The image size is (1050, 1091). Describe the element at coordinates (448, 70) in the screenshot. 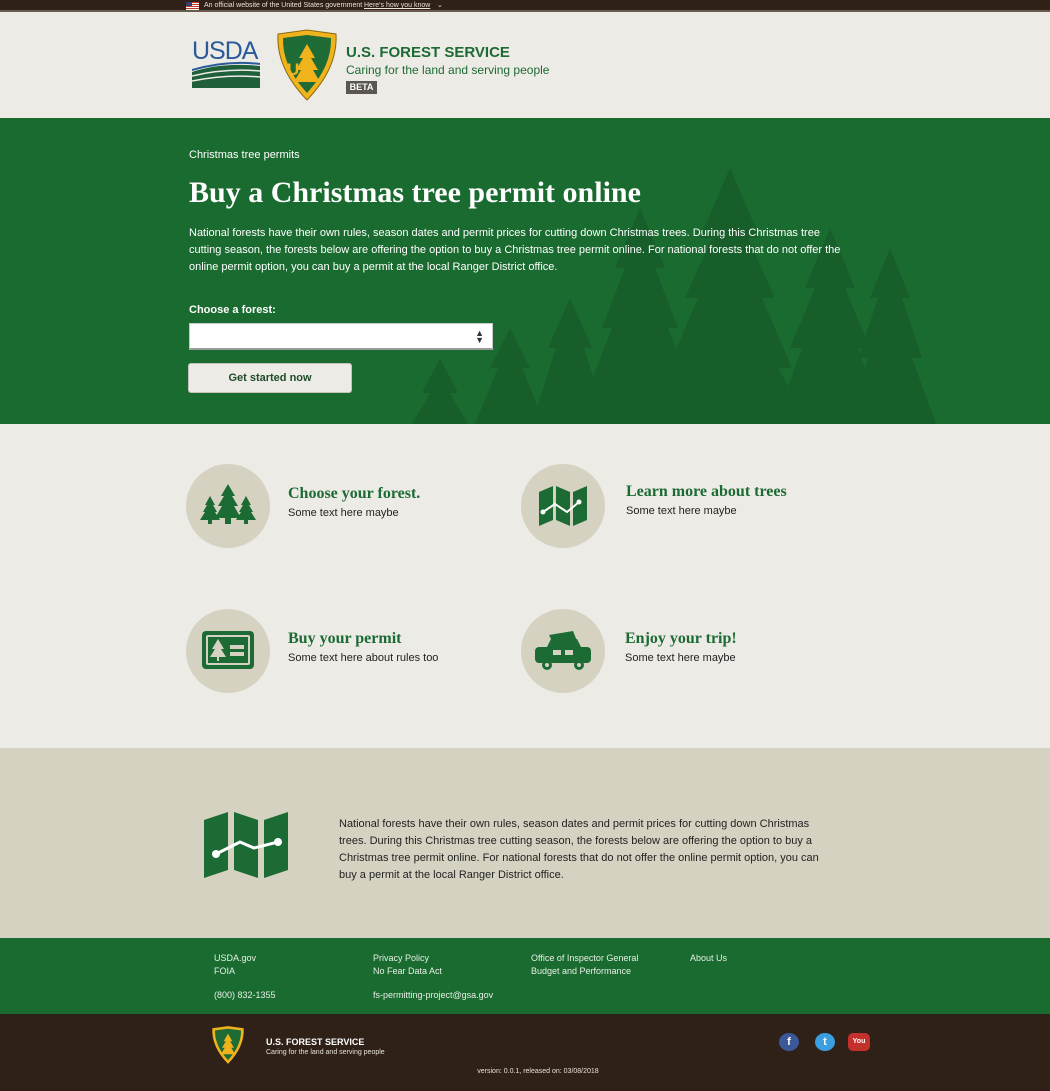

I see `agency-tagline: Caring for the land and serving people` at that location.